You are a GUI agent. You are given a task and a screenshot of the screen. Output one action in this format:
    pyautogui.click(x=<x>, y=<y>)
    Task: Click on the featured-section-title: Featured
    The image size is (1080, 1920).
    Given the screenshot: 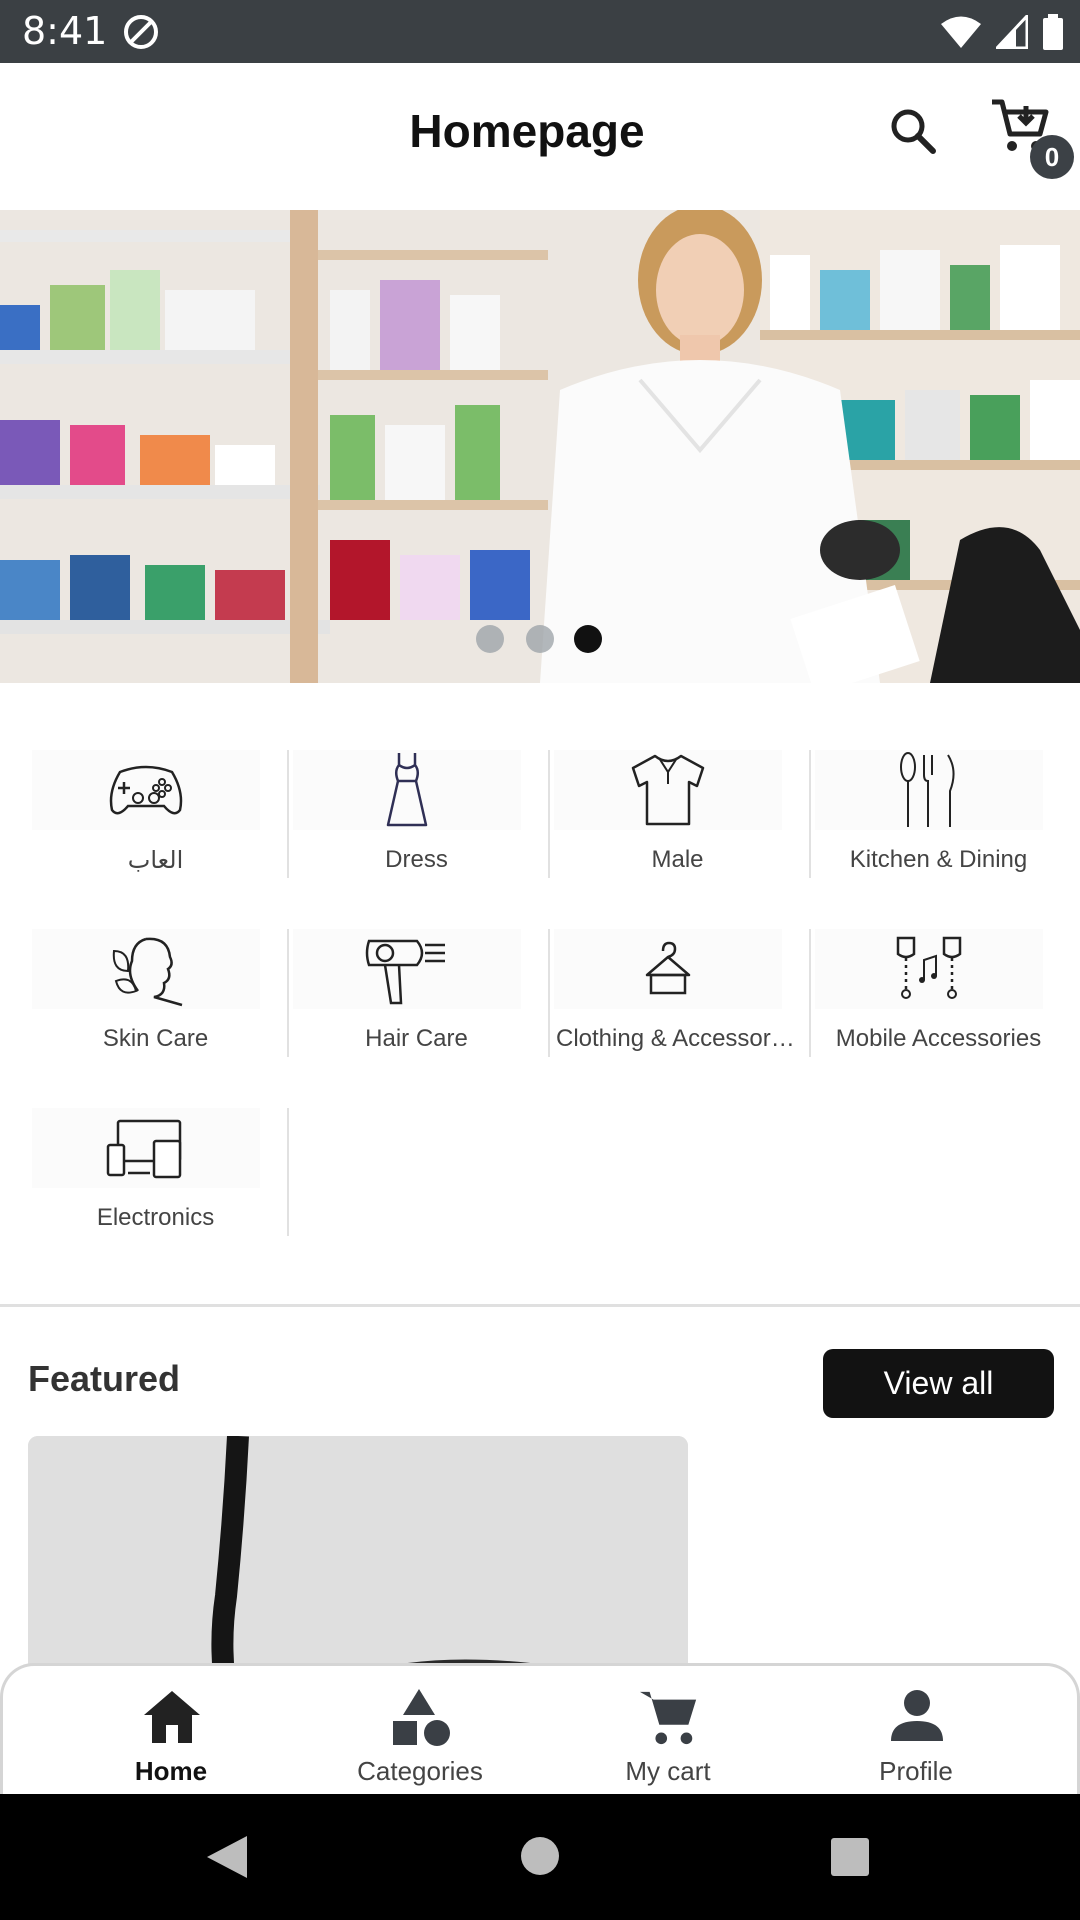 What is the action you would take?
    pyautogui.click(x=104, y=1378)
    